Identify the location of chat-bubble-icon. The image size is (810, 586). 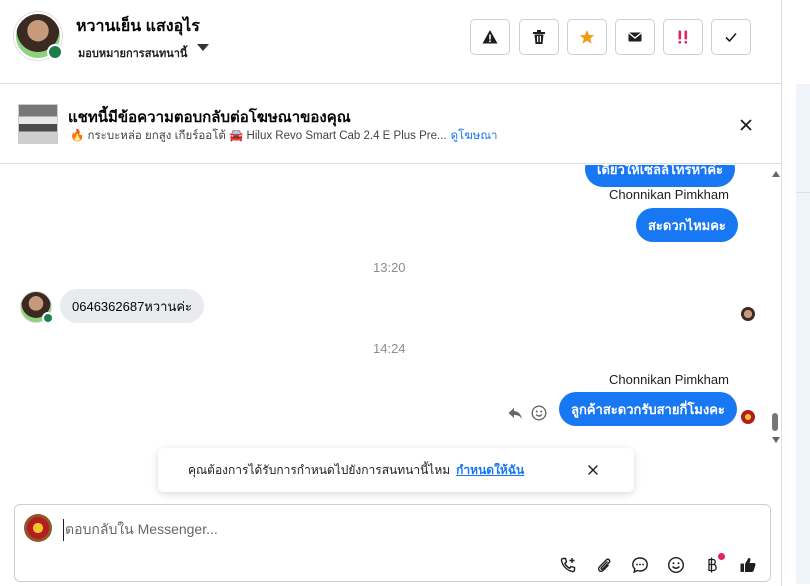
(640, 565).